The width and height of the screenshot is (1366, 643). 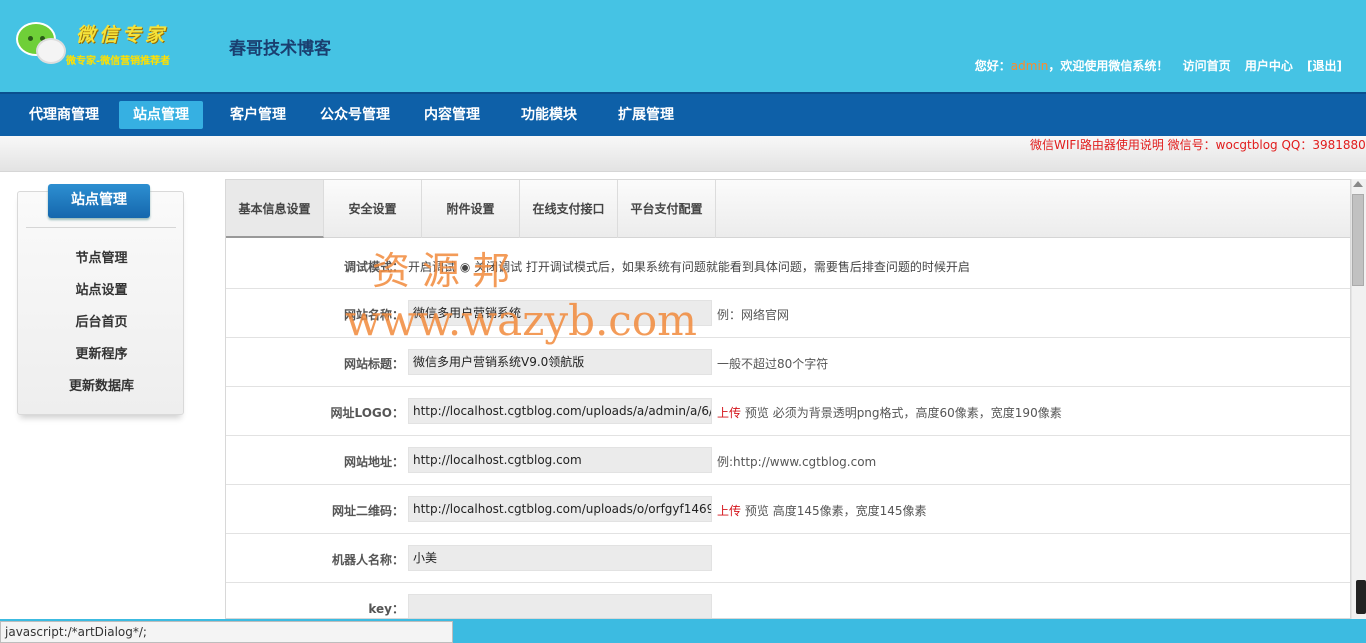 What do you see at coordinates (101, 288) in the screenshot?
I see `sidebar-item-site-settings: 站点设置` at bounding box center [101, 288].